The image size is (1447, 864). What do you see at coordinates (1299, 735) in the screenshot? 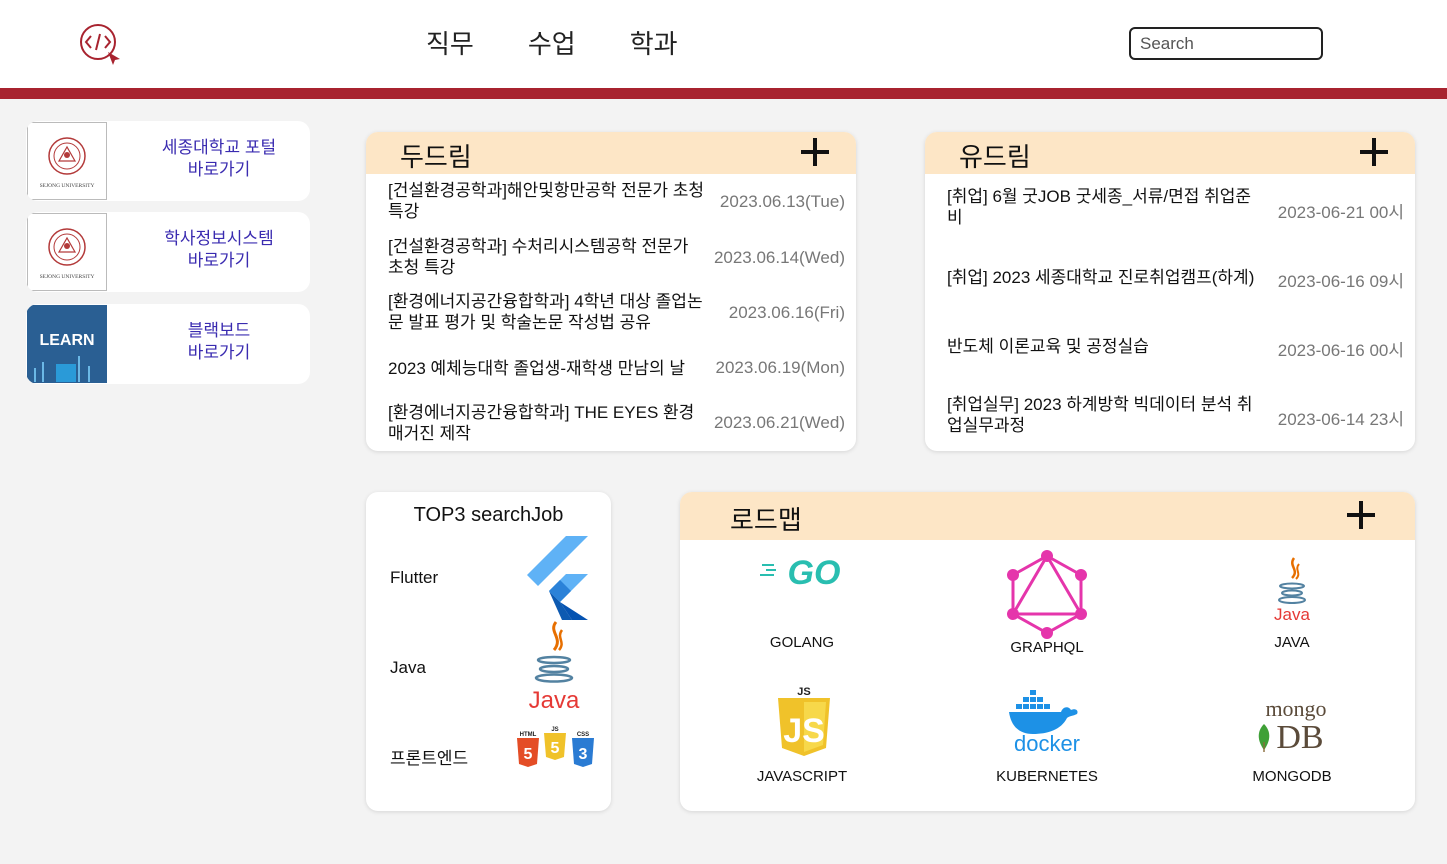
I see `svg-text: DB` at bounding box center [1299, 735].